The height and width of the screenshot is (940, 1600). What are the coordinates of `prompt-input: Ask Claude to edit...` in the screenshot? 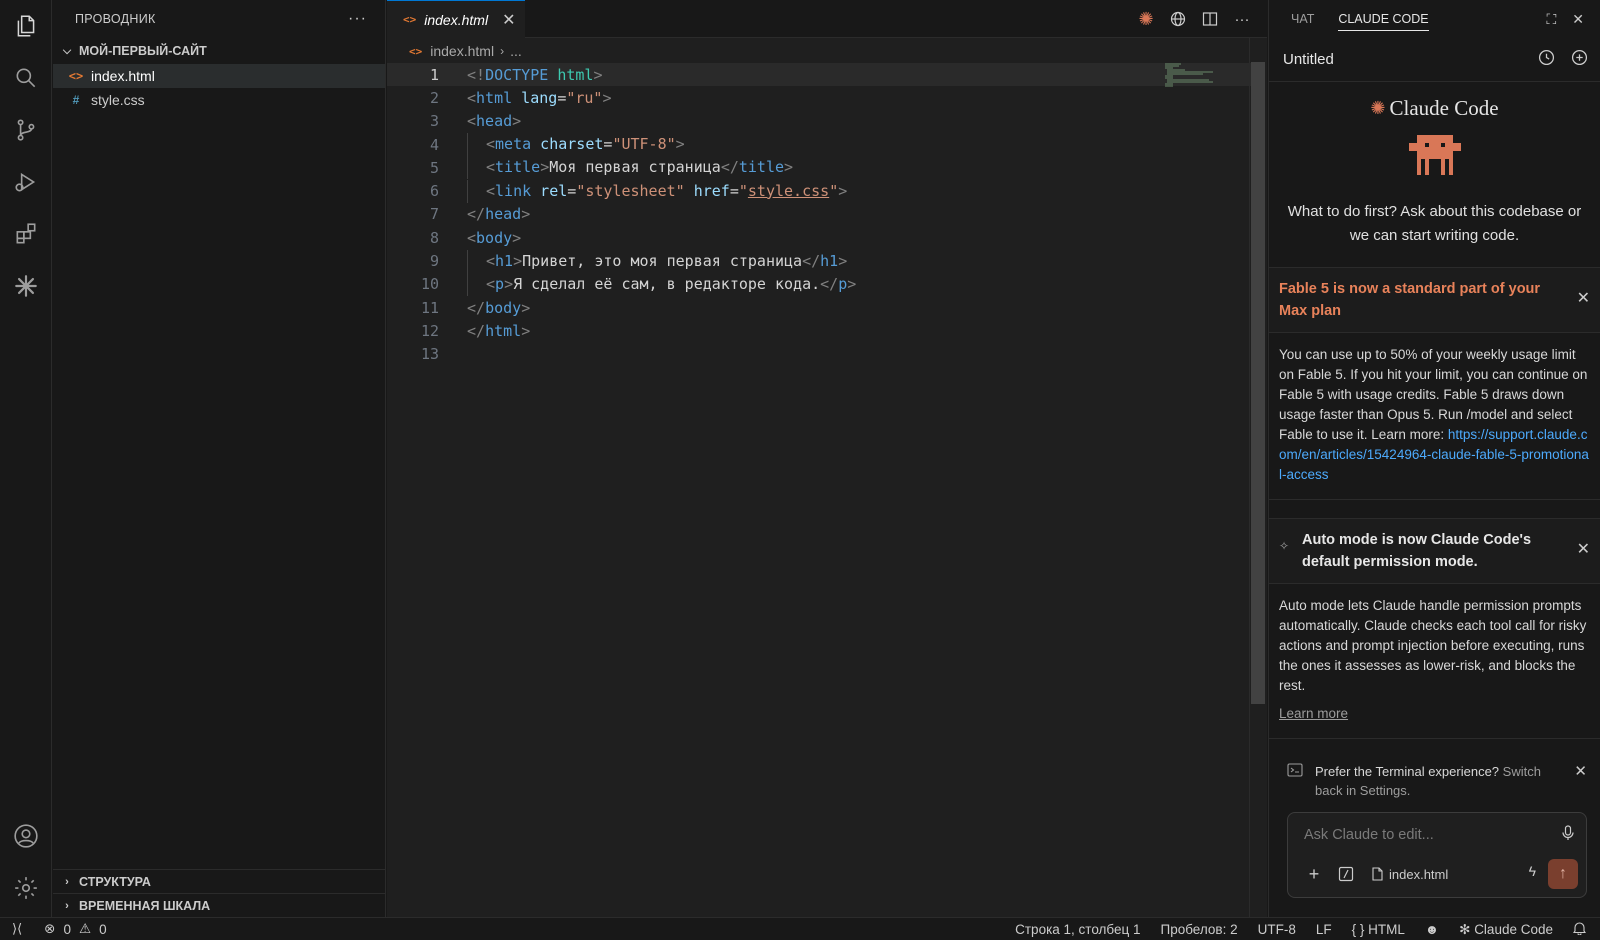 It's located at (1369, 835).